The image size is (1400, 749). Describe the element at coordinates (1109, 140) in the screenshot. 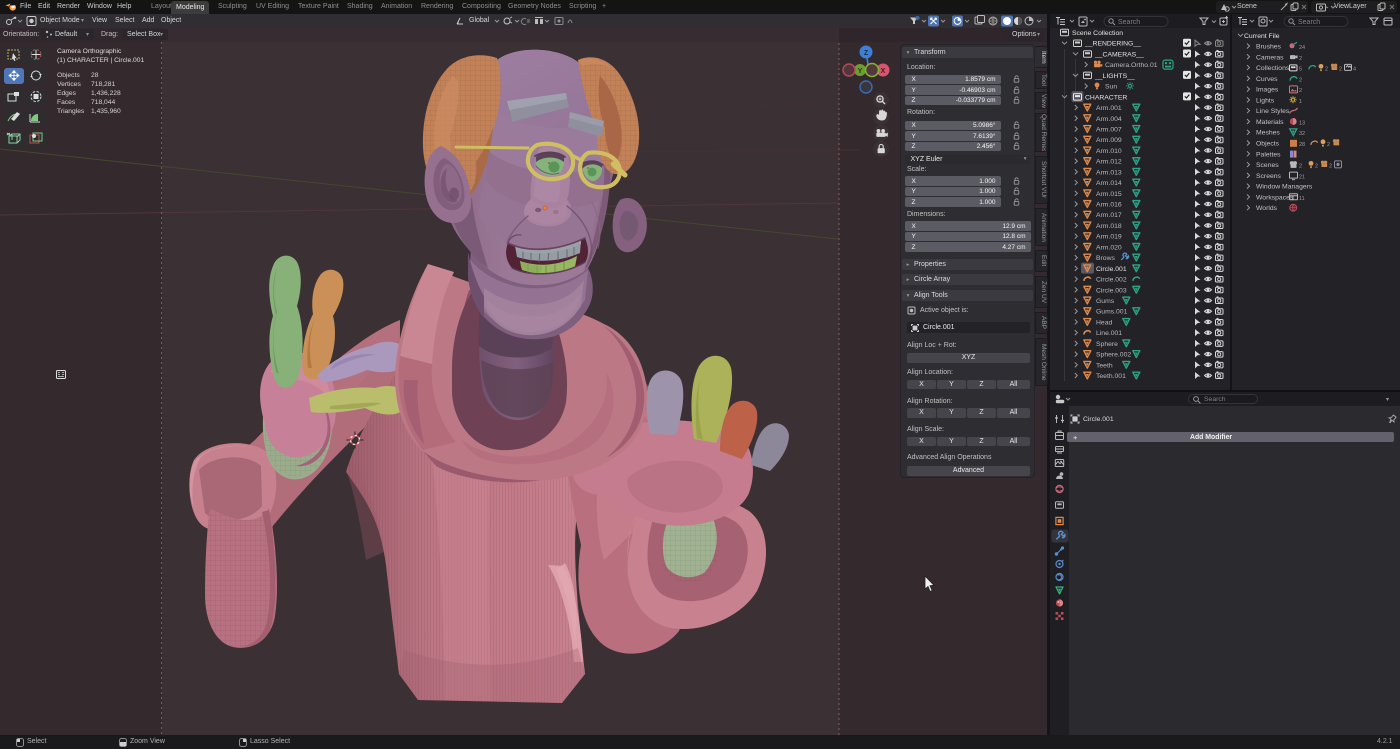

I see `svg-text: Arm.009` at that location.